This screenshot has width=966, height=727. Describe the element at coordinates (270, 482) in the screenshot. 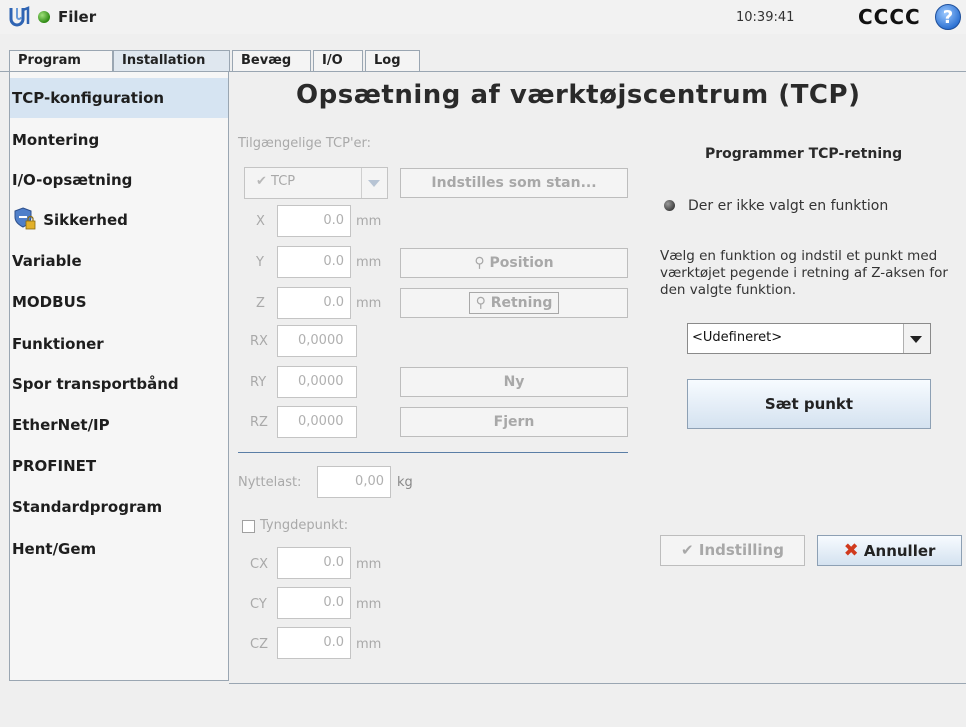

I see `payload-label: Nyttelast:` at that location.